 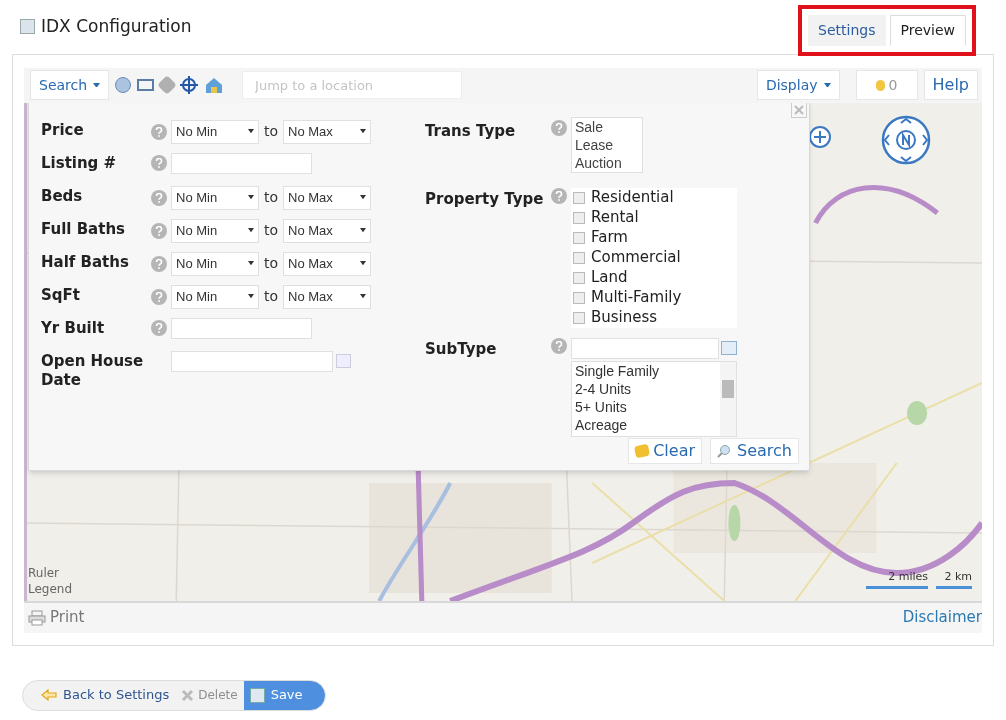 I want to click on compass-icon, so click(x=906, y=139).